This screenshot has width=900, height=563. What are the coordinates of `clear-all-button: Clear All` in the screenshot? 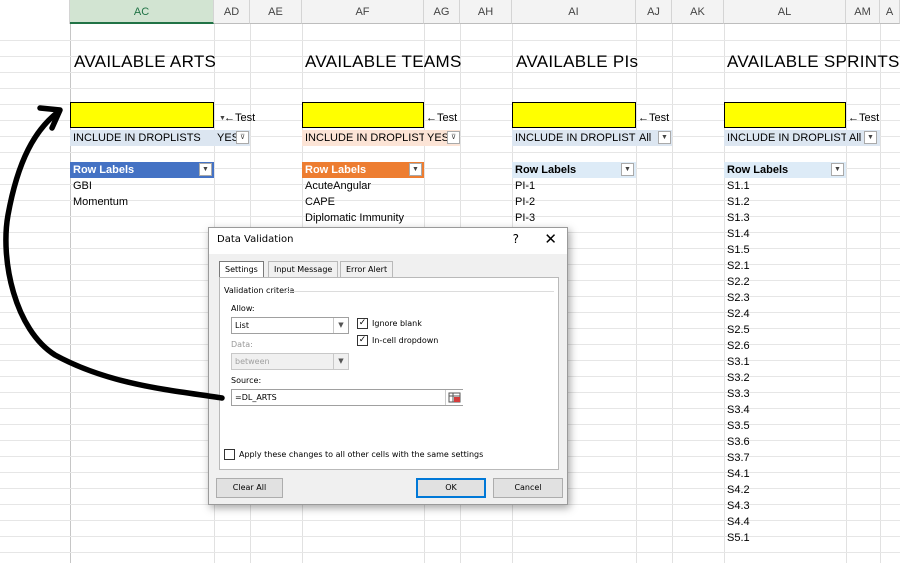 It's located at (249, 488).